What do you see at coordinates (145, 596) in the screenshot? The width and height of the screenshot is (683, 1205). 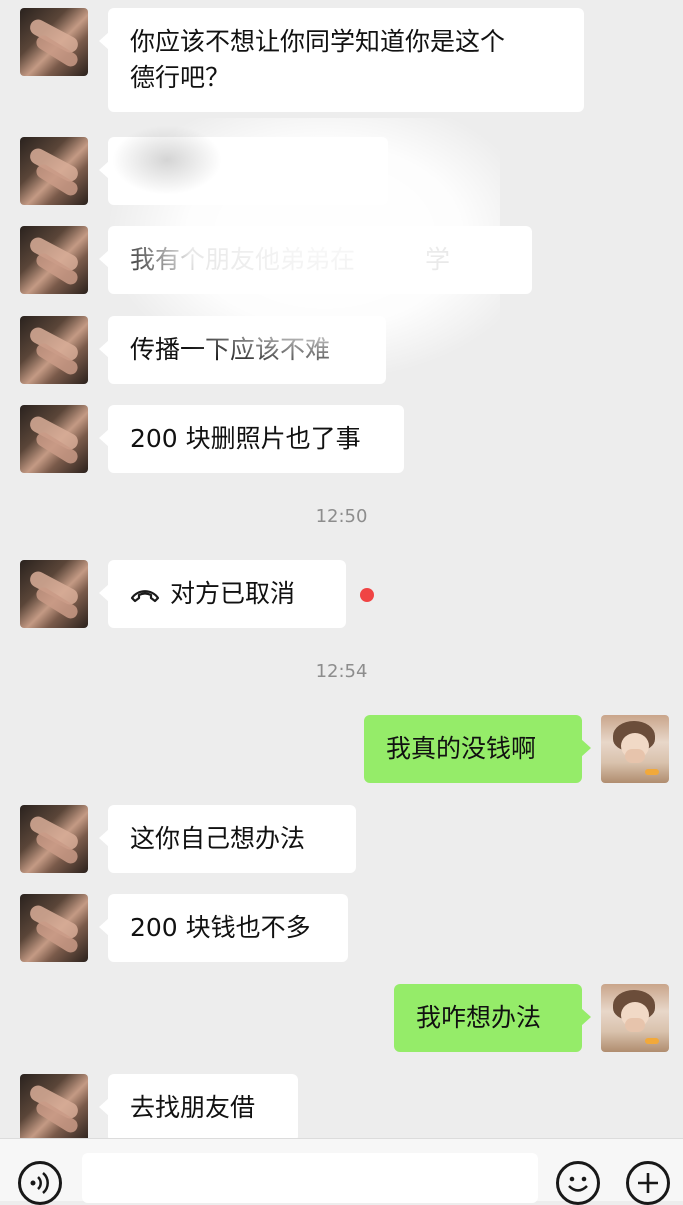 I see `phone-hangup-icon` at bounding box center [145, 596].